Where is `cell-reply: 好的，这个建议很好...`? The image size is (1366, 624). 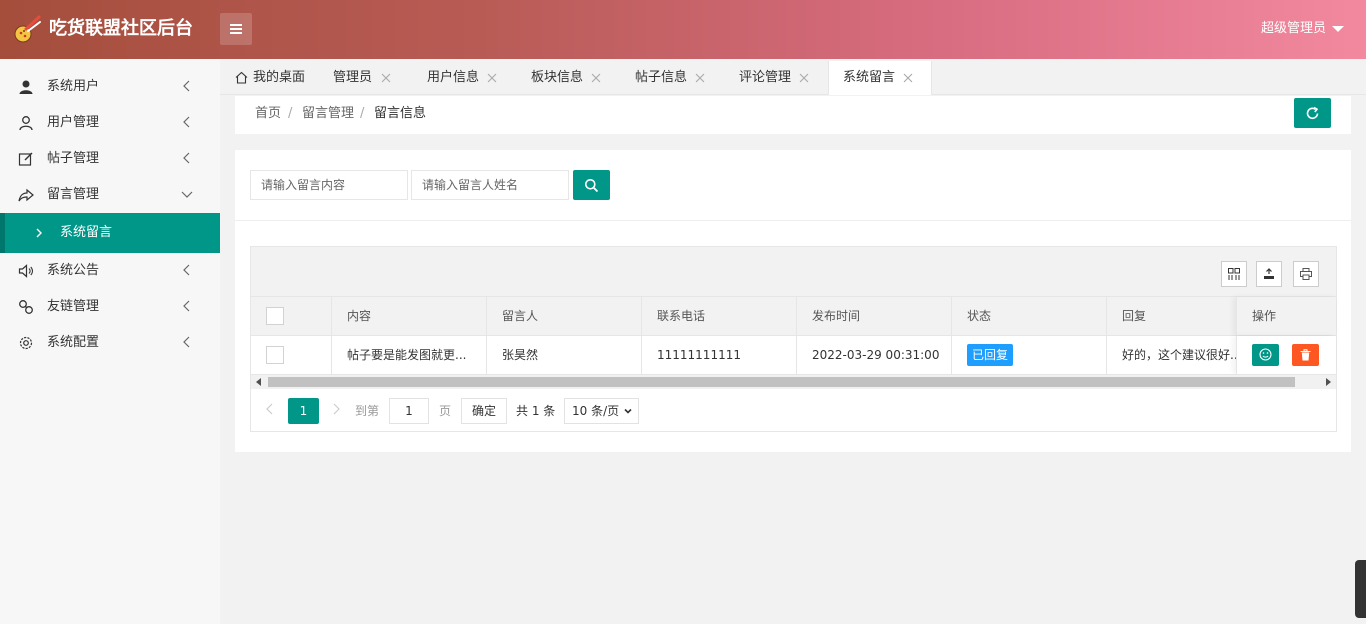
cell-reply: 好的，这个建议很好... is located at coordinates (1182, 355).